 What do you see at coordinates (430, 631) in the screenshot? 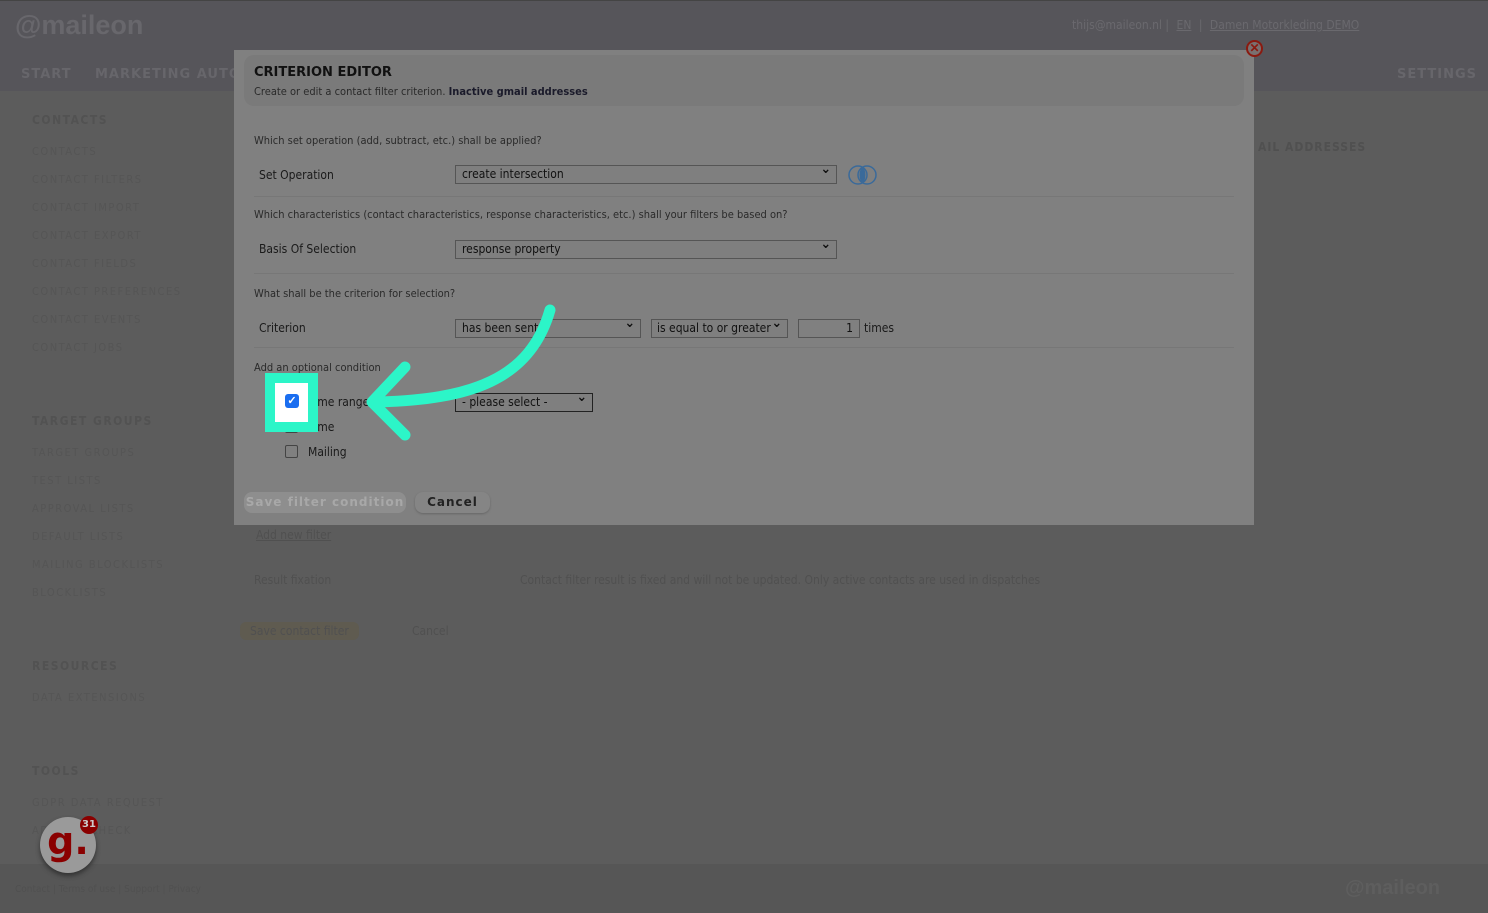
I see `background-cancel-button: Cancel` at bounding box center [430, 631].